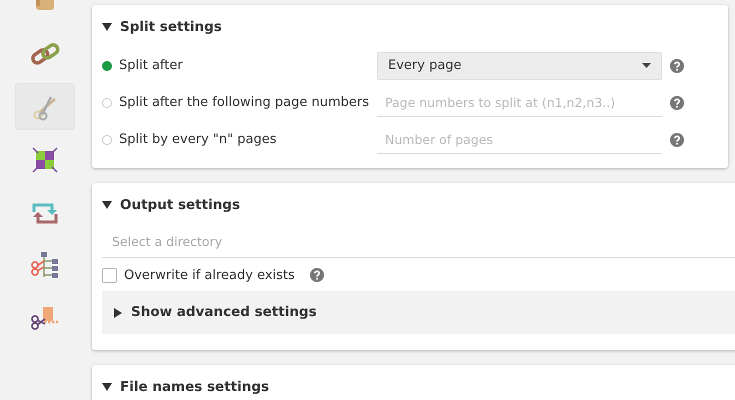 The image size is (735, 400). What do you see at coordinates (413, 382) in the screenshot?
I see `section-header: File names settings` at bounding box center [413, 382].